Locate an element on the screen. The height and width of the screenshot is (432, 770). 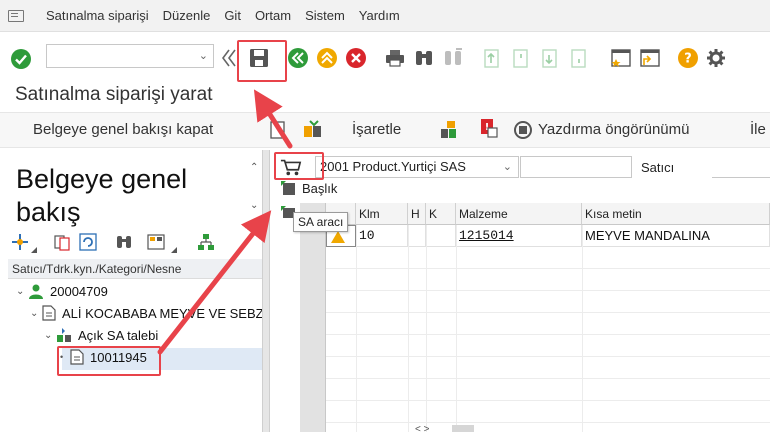
item-number-cell: 10 is located at coordinates (382, 236).